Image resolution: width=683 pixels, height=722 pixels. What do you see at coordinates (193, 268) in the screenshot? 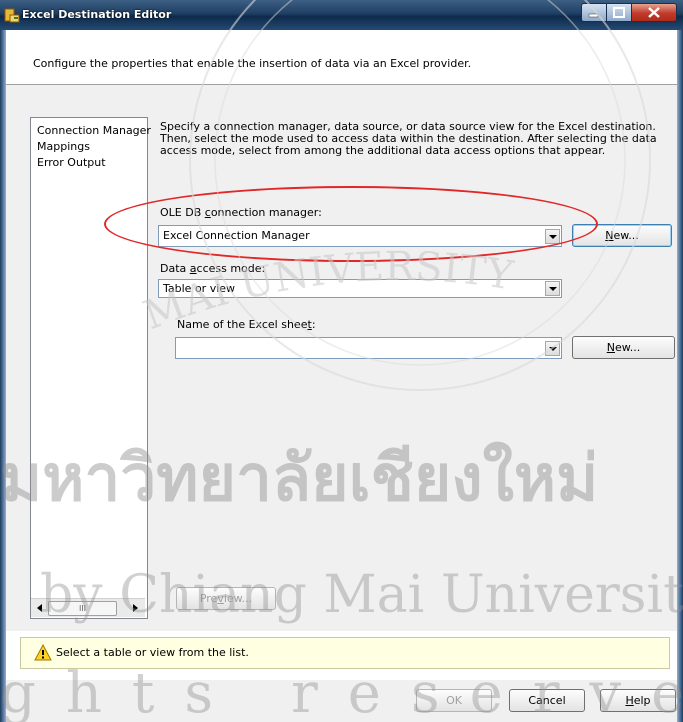
I see `label-accelerator: a` at bounding box center [193, 268].